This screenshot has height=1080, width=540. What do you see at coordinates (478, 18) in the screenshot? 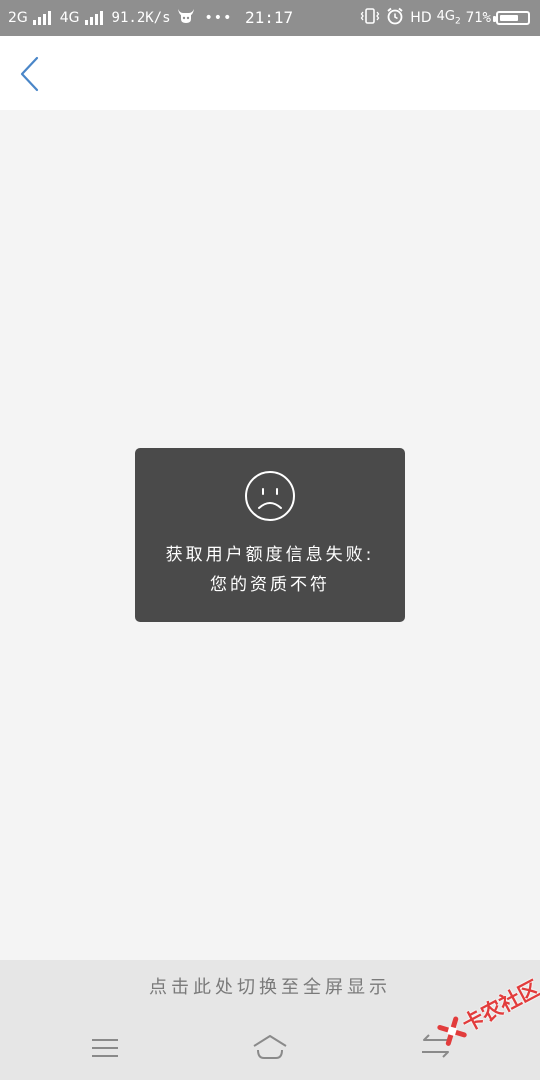
I see `battery-percent: 71%` at bounding box center [478, 18].